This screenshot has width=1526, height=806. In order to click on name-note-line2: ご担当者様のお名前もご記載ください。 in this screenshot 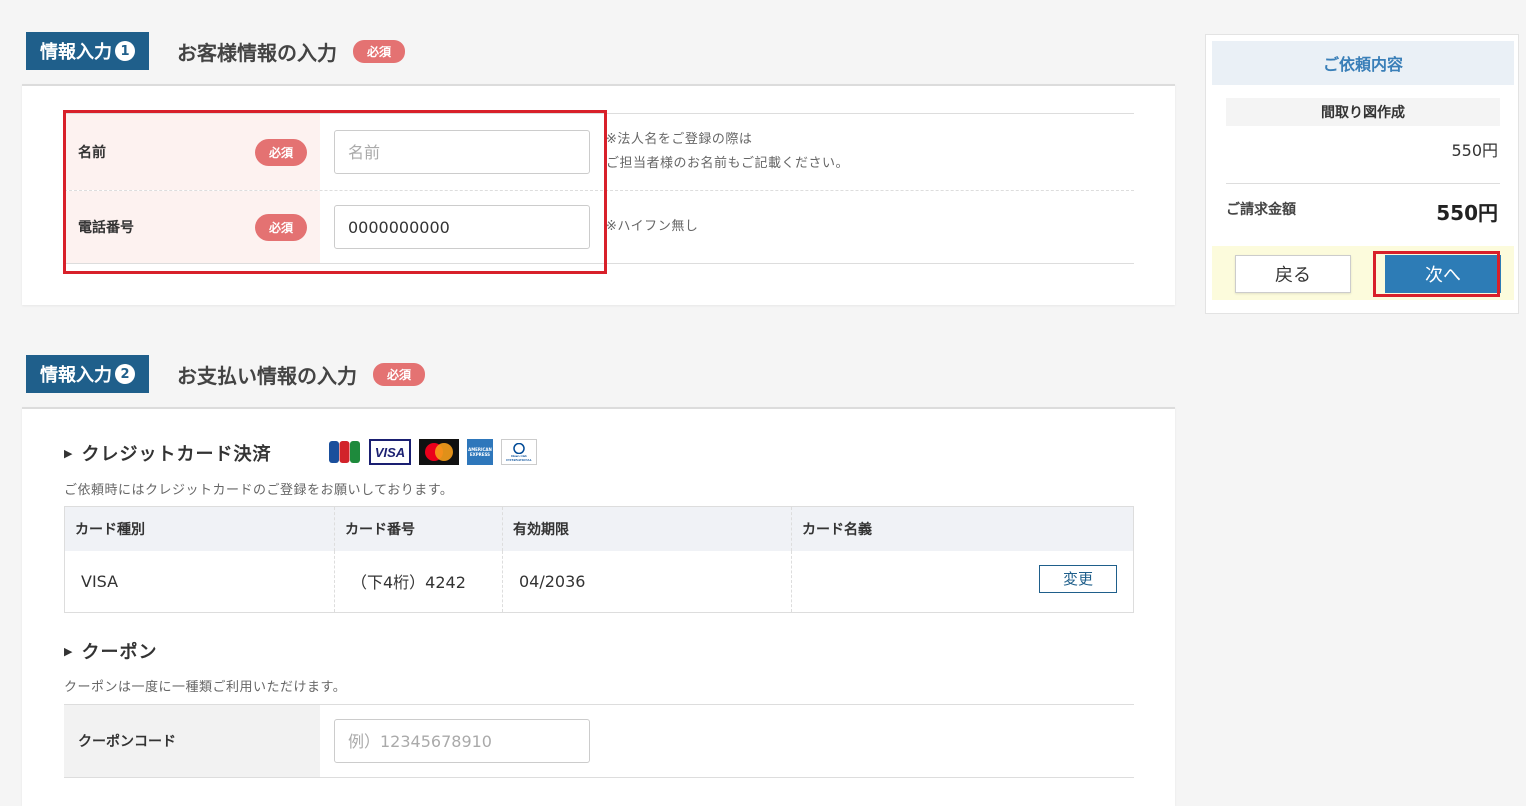, I will do `click(728, 163)`.